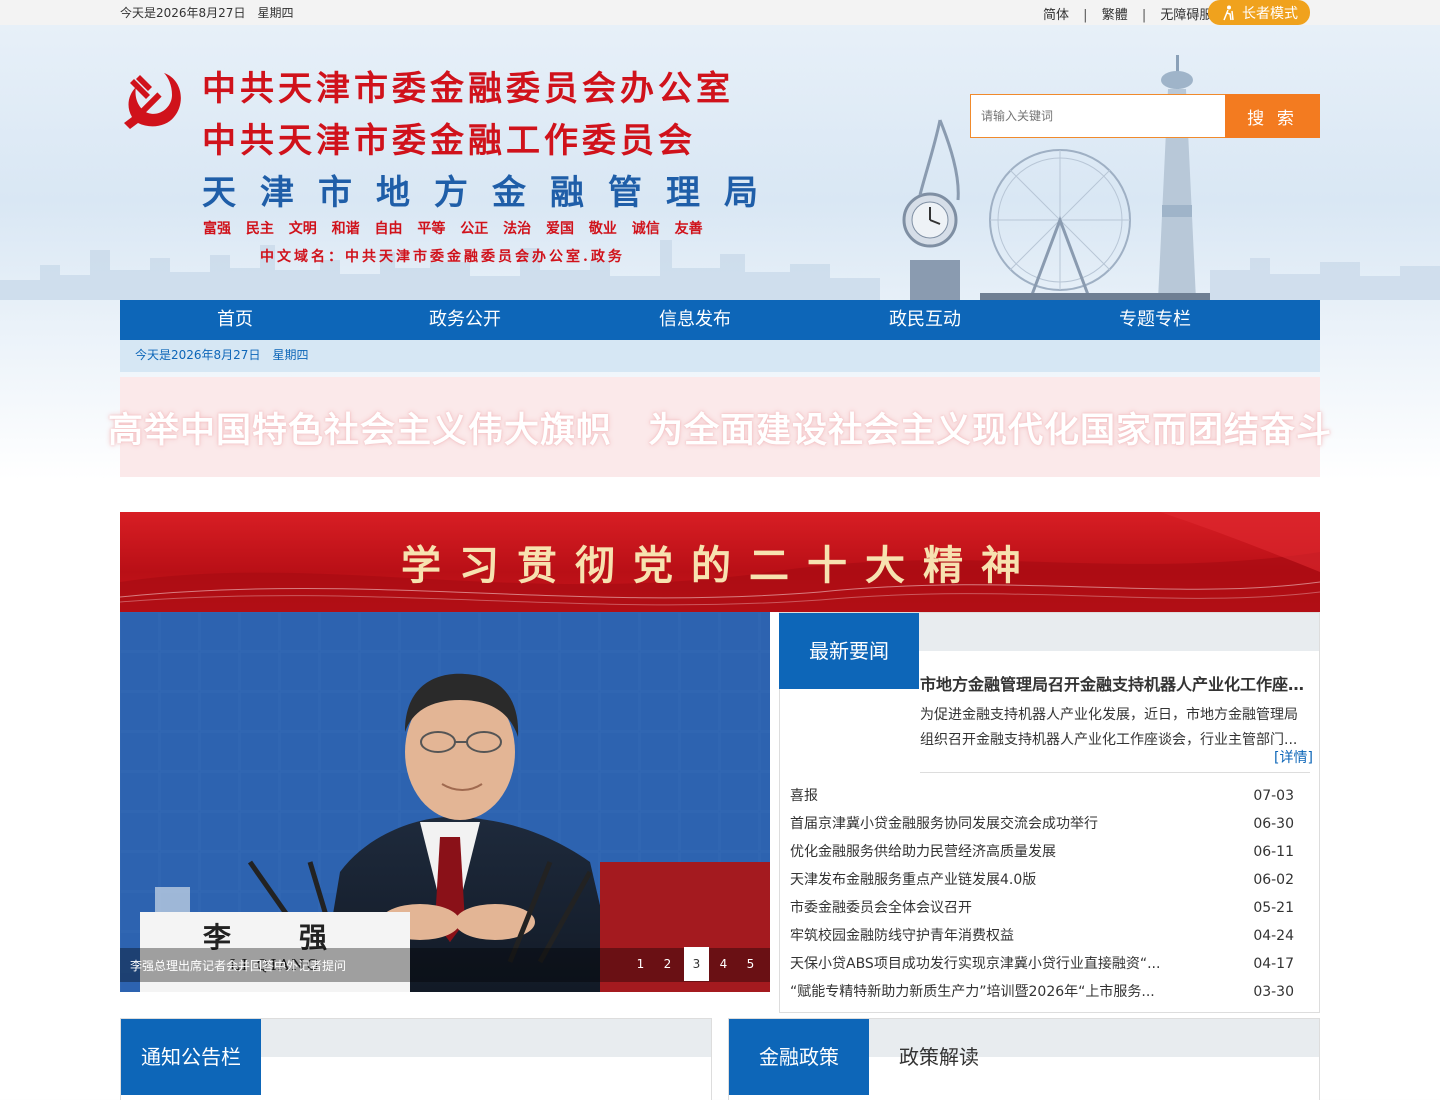 Image resolution: width=1440 pixels, height=1100 pixels. What do you see at coordinates (1098, 116) in the screenshot?
I see `search-input` at bounding box center [1098, 116].